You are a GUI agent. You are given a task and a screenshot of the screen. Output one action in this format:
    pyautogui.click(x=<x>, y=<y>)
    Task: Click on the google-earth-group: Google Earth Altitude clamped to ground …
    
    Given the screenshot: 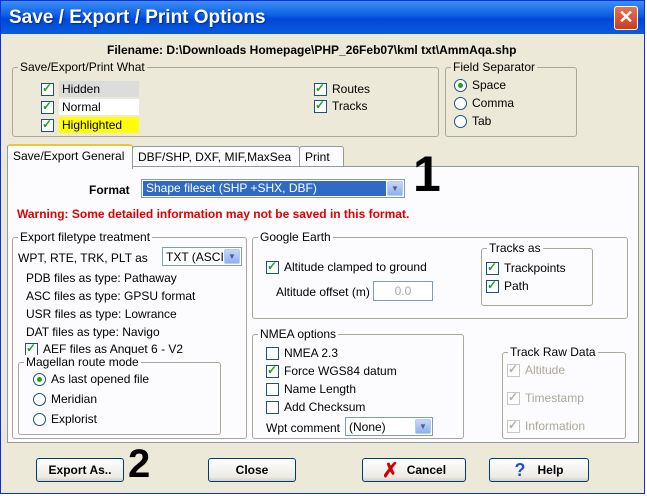 What is the action you would take?
    pyautogui.click(x=440, y=274)
    